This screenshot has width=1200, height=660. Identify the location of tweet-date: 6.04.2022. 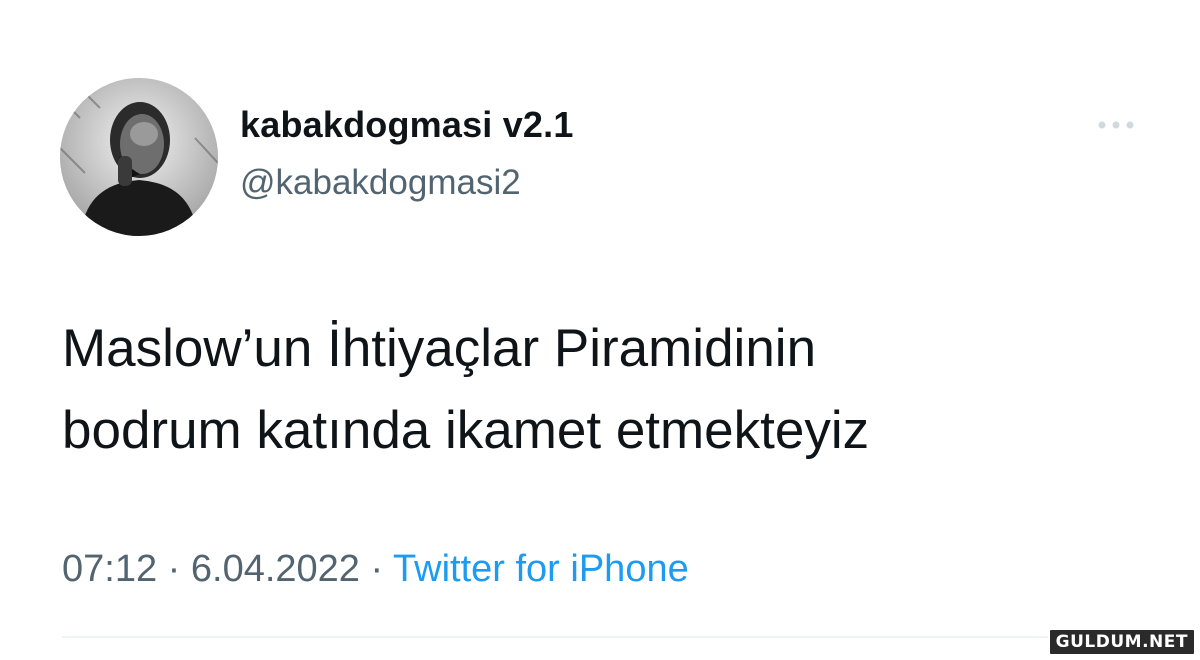
(275, 569).